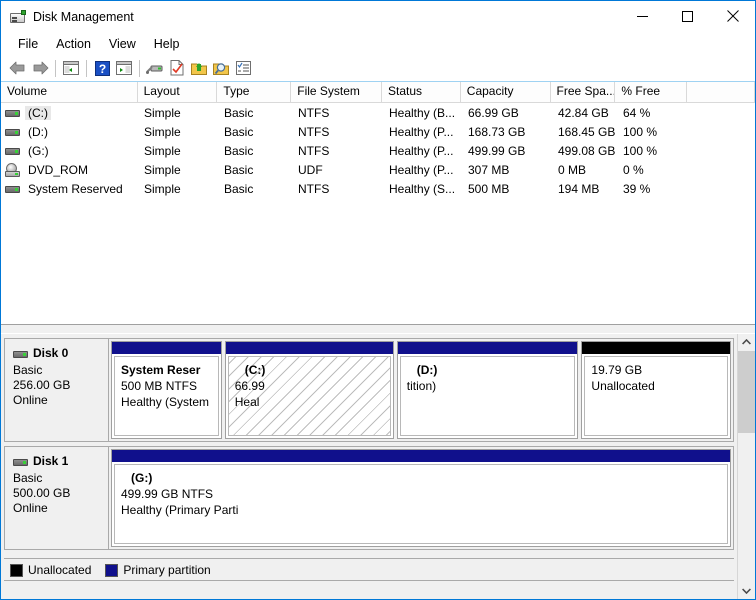 The width and height of the screenshot is (756, 600). What do you see at coordinates (124, 68) in the screenshot?
I see `show-hide-action-pane-icon` at bounding box center [124, 68].